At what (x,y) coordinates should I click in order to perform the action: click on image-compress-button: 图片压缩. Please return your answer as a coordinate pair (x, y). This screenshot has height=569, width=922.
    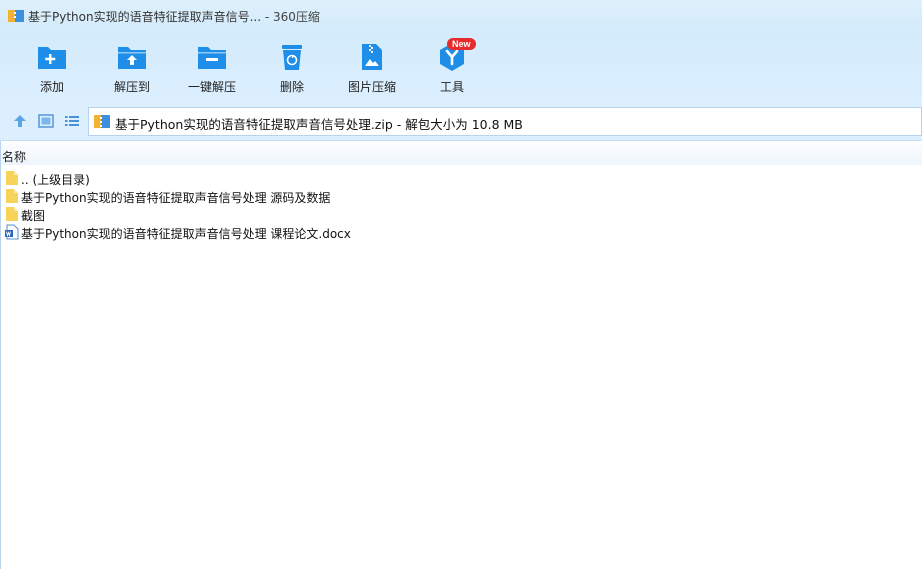
    Looking at the image, I should click on (372, 69).